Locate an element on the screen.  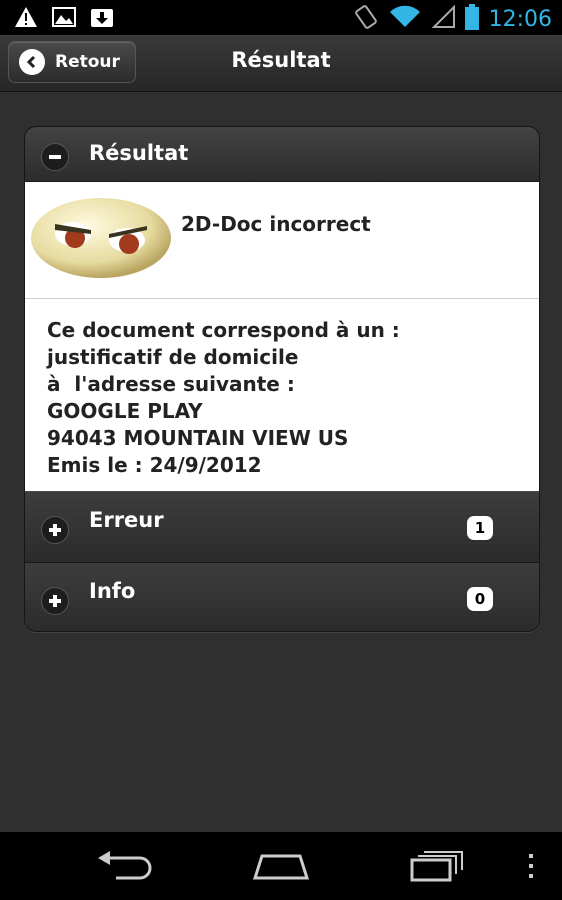
detail-line: Emis le : 24/9/2012 is located at coordinates (154, 465).